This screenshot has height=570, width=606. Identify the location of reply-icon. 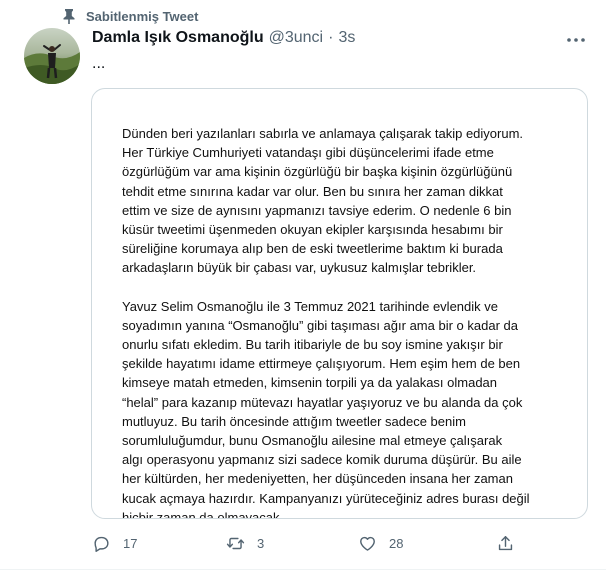
(101, 544).